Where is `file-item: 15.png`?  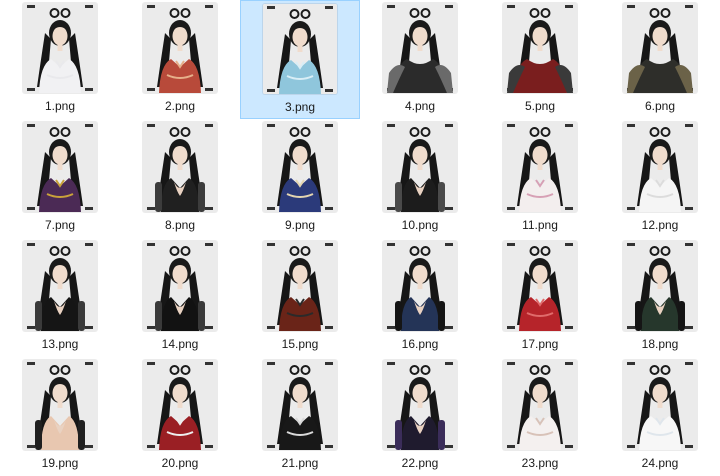
file-item: 15.png is located at coordinates (300, 297).